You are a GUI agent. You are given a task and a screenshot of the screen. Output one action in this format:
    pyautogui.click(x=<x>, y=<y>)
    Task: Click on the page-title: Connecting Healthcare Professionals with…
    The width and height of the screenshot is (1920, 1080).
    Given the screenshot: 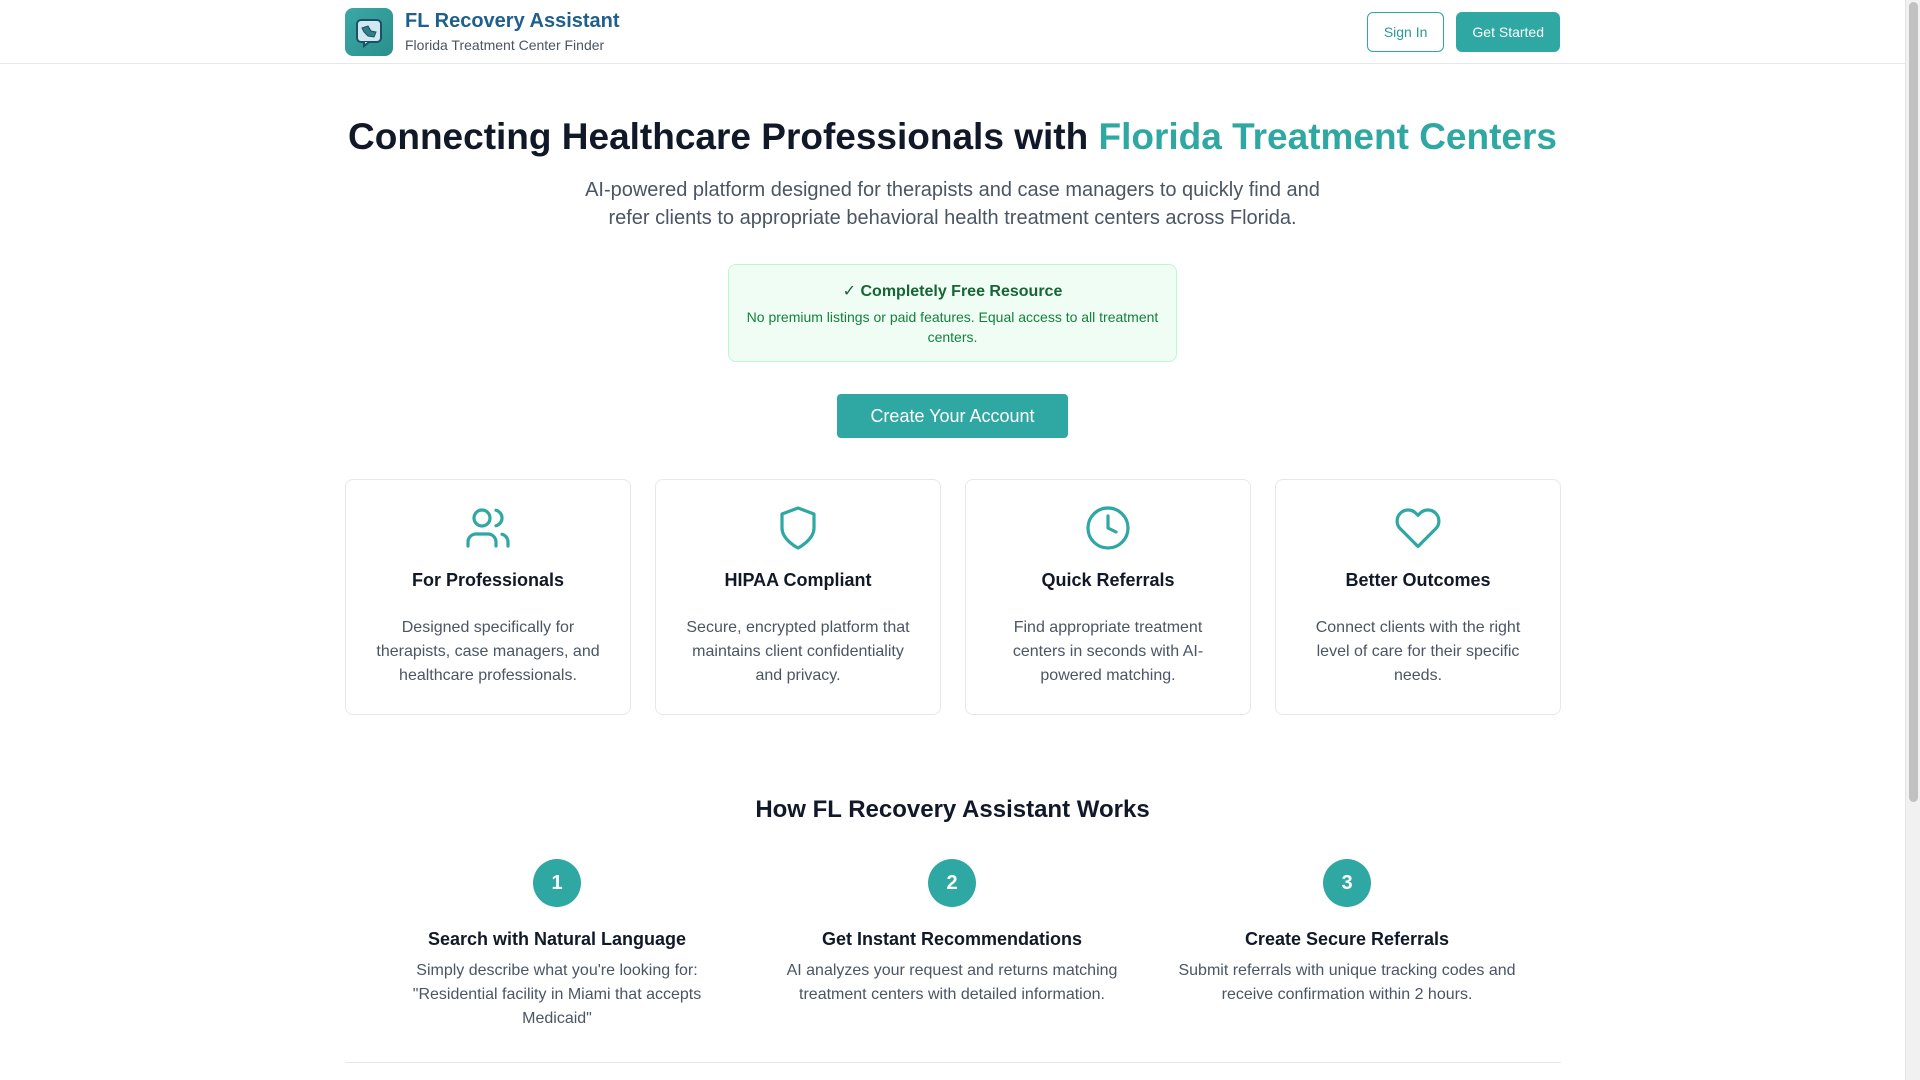 What is the action you would take?
    pyautogui.click(x=952, y=137)
    